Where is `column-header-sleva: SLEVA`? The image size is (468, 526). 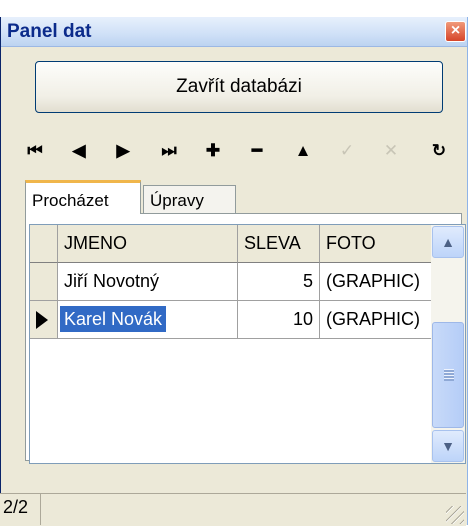 column-header-sleva: SLEVA is located at coordinates (279, 244).